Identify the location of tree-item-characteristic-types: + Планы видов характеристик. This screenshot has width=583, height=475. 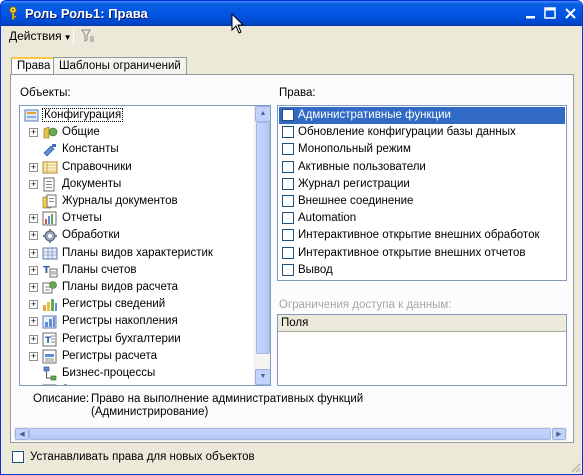
(138, 253).